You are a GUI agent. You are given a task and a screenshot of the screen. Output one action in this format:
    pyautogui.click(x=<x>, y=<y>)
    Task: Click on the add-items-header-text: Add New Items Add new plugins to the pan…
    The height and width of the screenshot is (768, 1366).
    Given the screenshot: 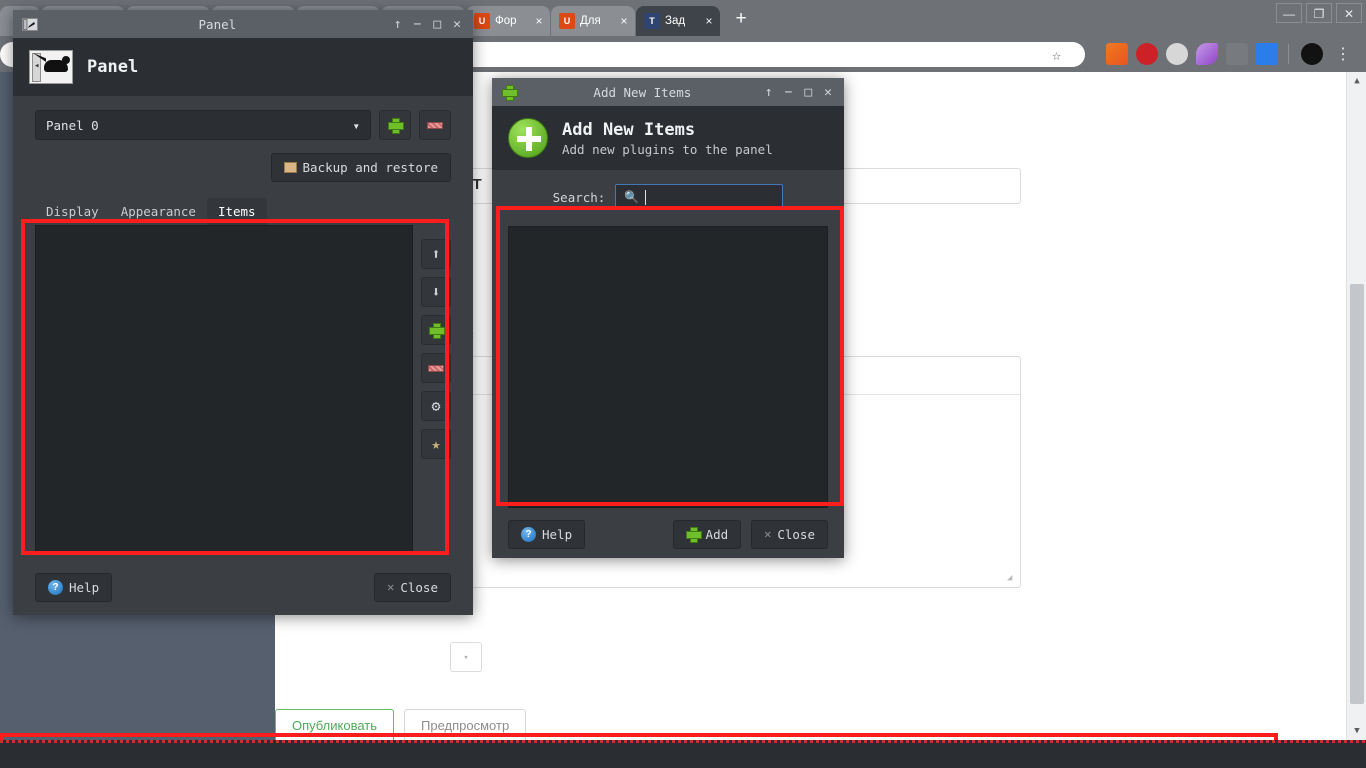 What is the action you would take?
    pyautogui.click(x=667, y=138)
    